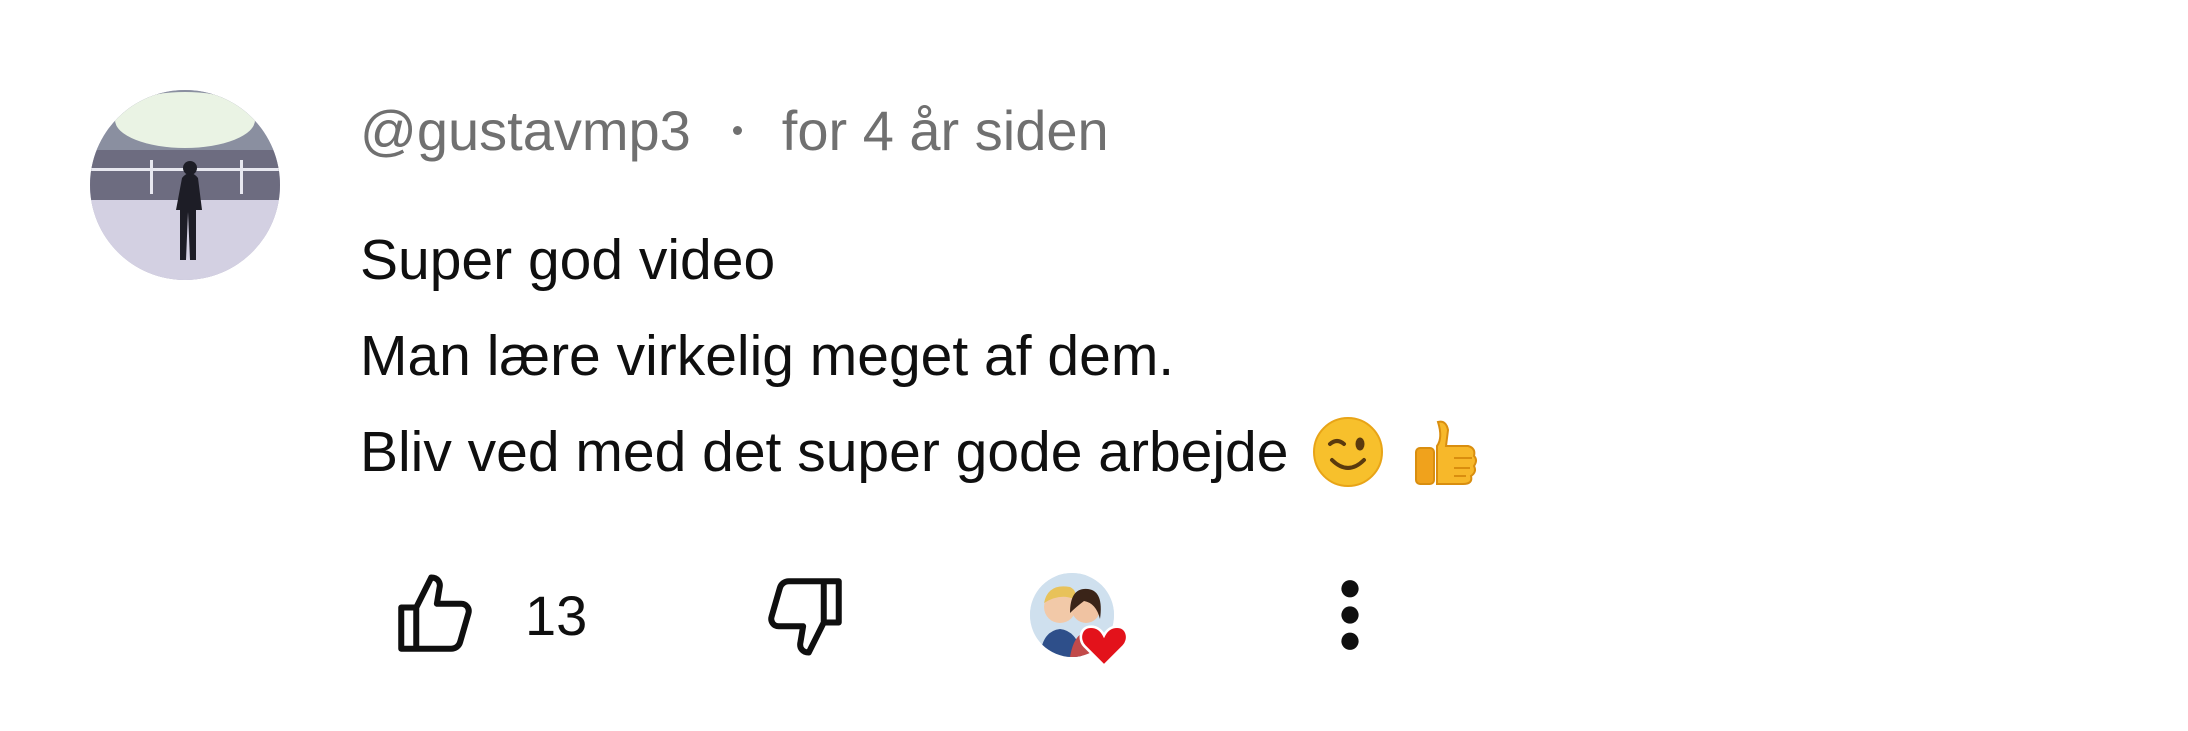  Describe the element at coordinates (767, 356) in the screenshot. I see `comment-line-2: Man lære virkelig meget af dem.` at that location.